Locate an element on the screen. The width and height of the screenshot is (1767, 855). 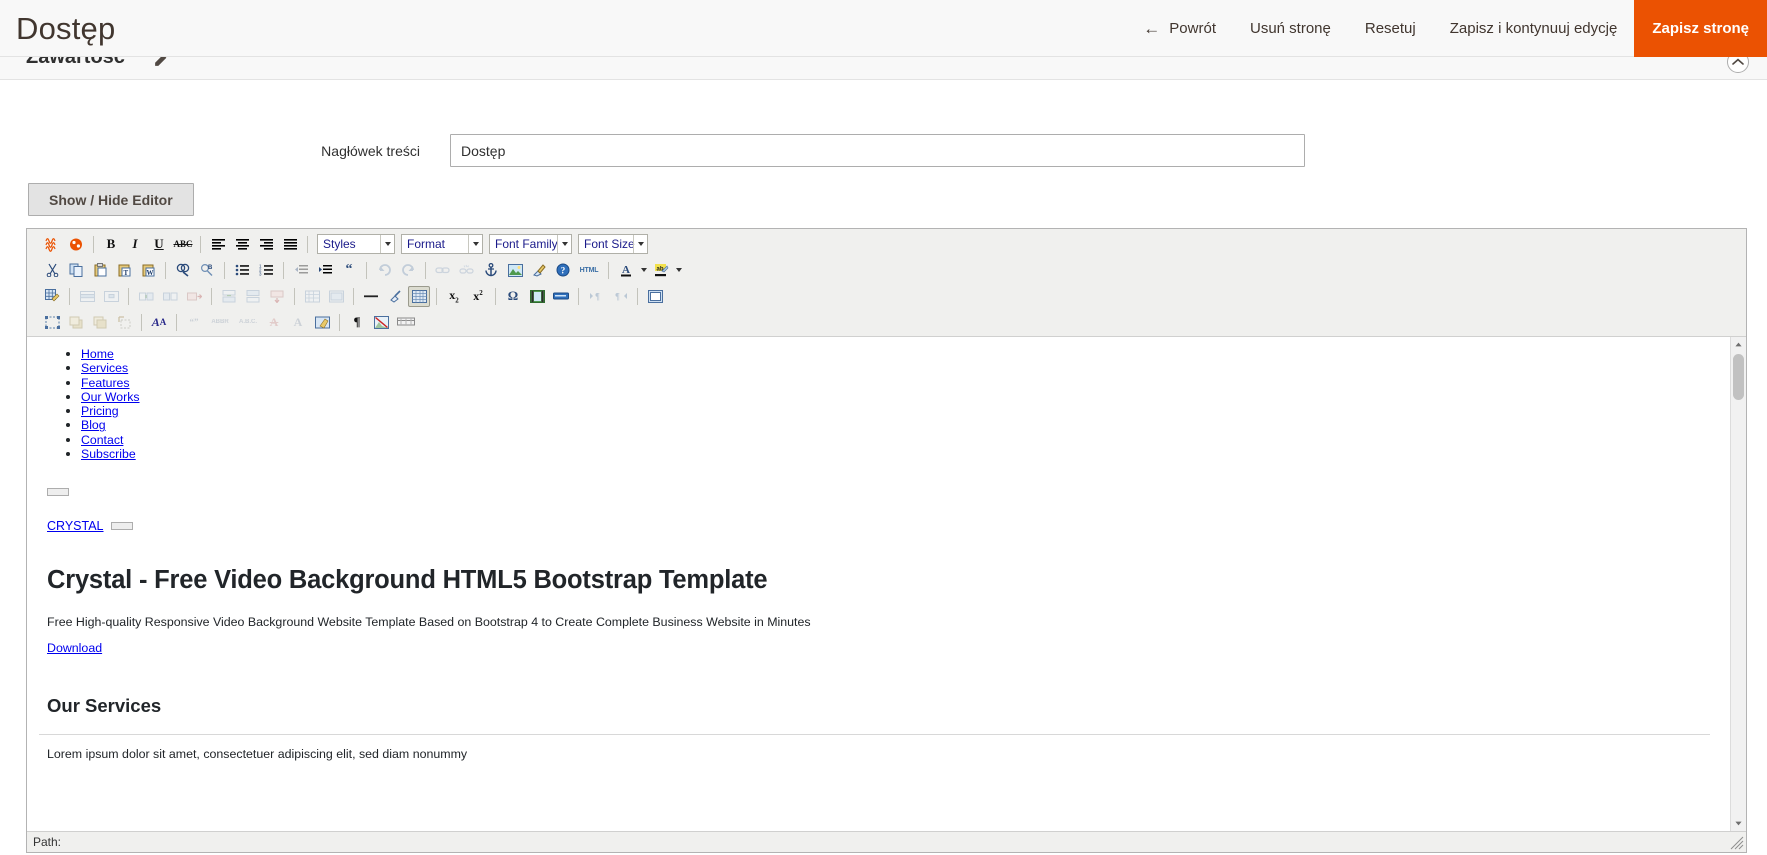
save-page-button: Zapisz stronę is located at coordinates (1700, 28).